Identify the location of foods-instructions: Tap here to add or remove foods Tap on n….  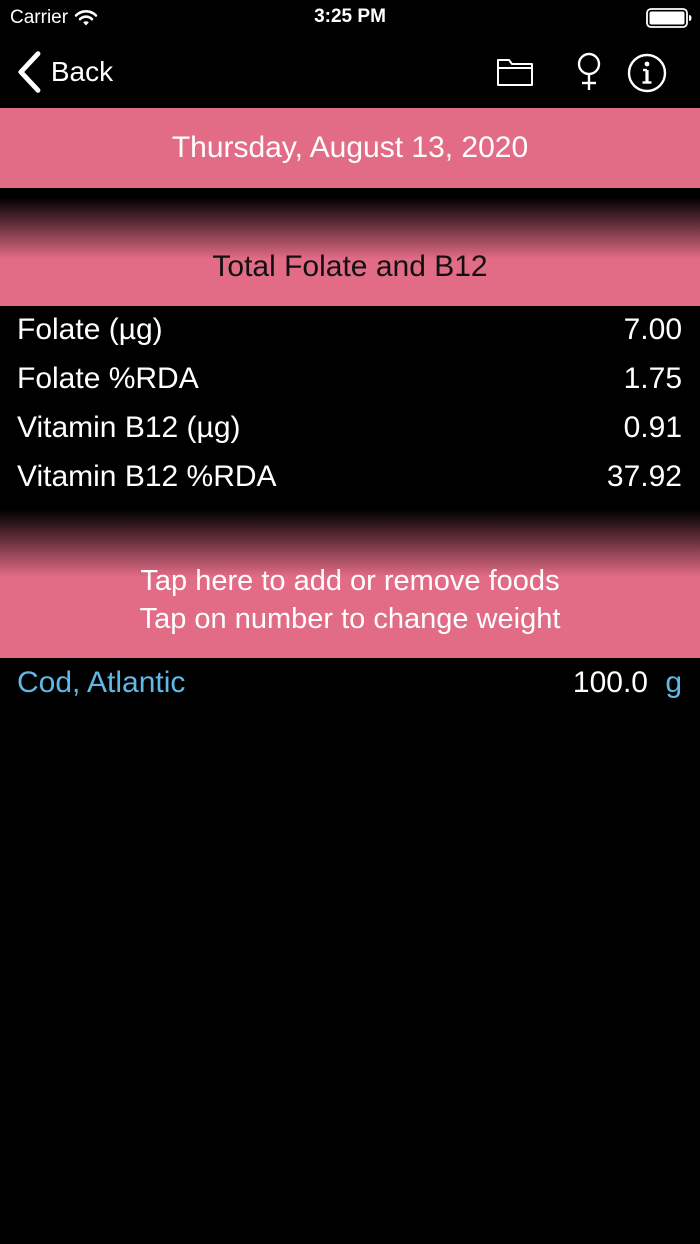
(350, 600).